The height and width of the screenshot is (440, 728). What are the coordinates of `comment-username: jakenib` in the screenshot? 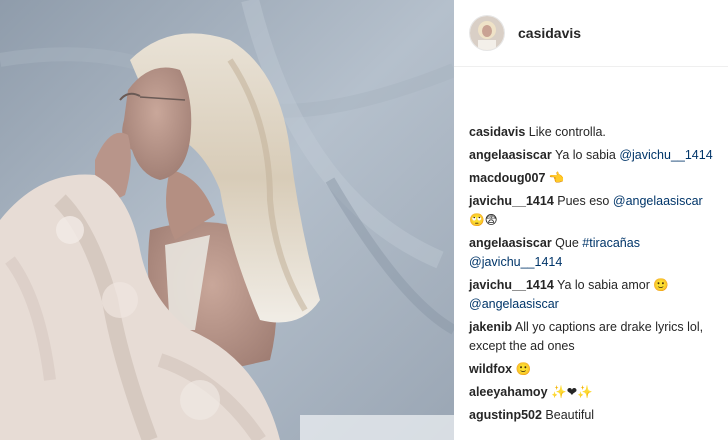 It's located at (490, 327).